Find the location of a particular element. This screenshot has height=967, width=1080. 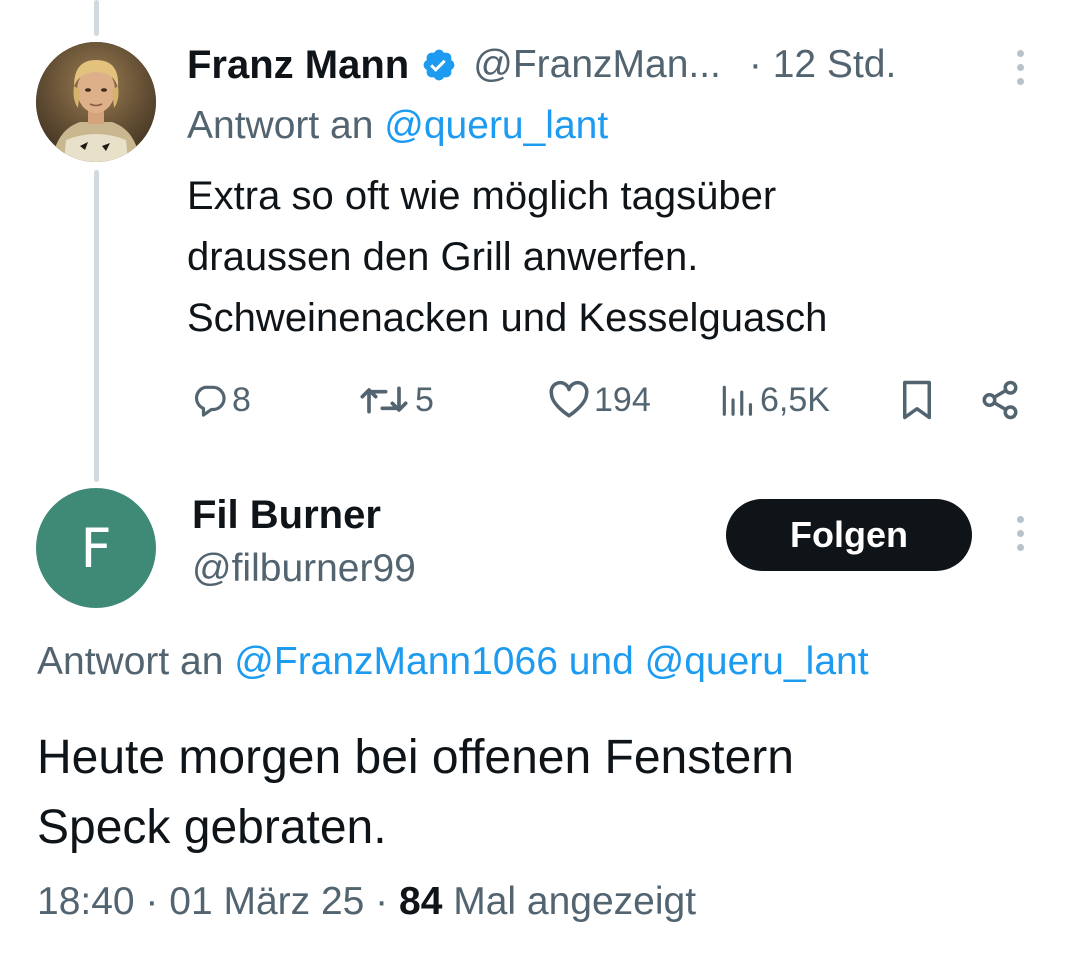

views-chart-icon is located at coordinates (737, 400).